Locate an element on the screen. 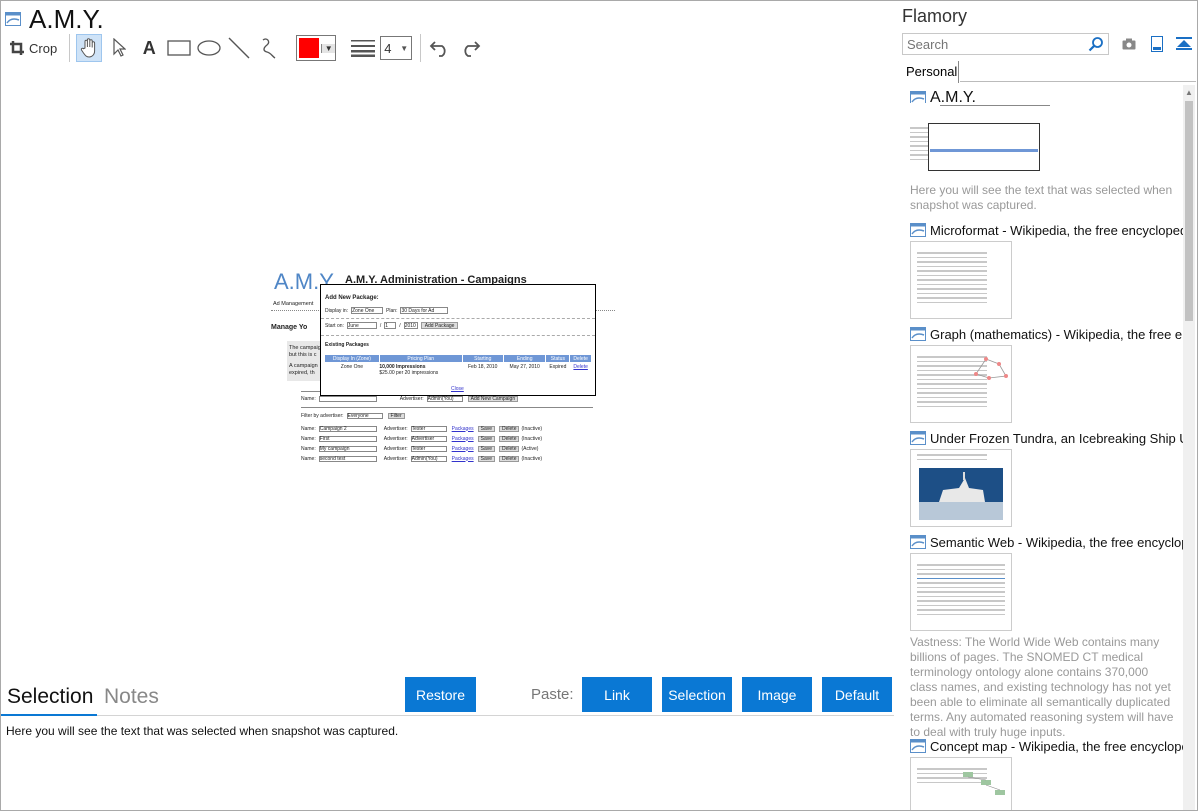  snapshot-button: Delete is located at coordinates (509, 428).